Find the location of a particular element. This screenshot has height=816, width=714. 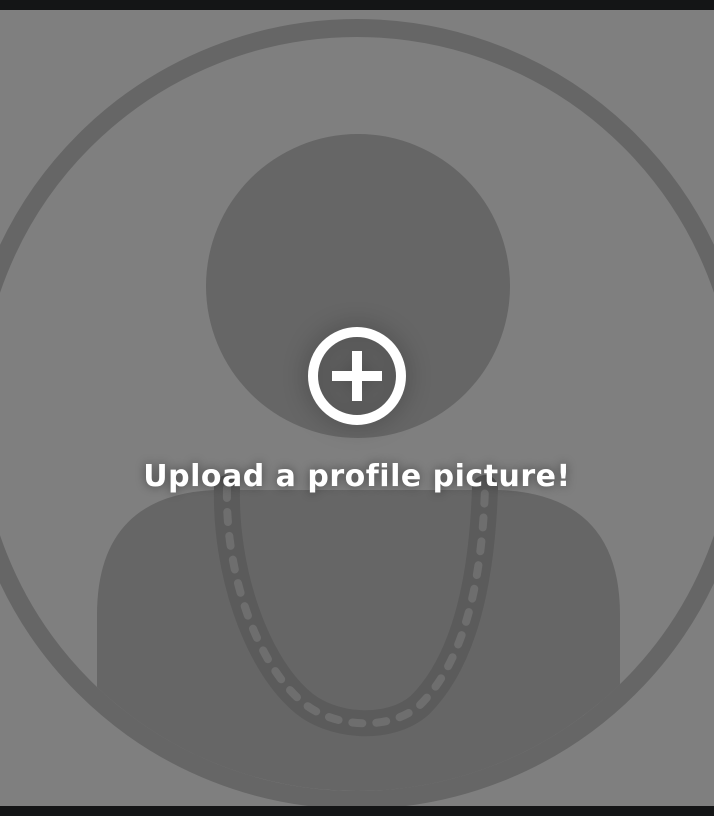

upload-label: Upload a profile picture! is located at coordinates (356, 476).